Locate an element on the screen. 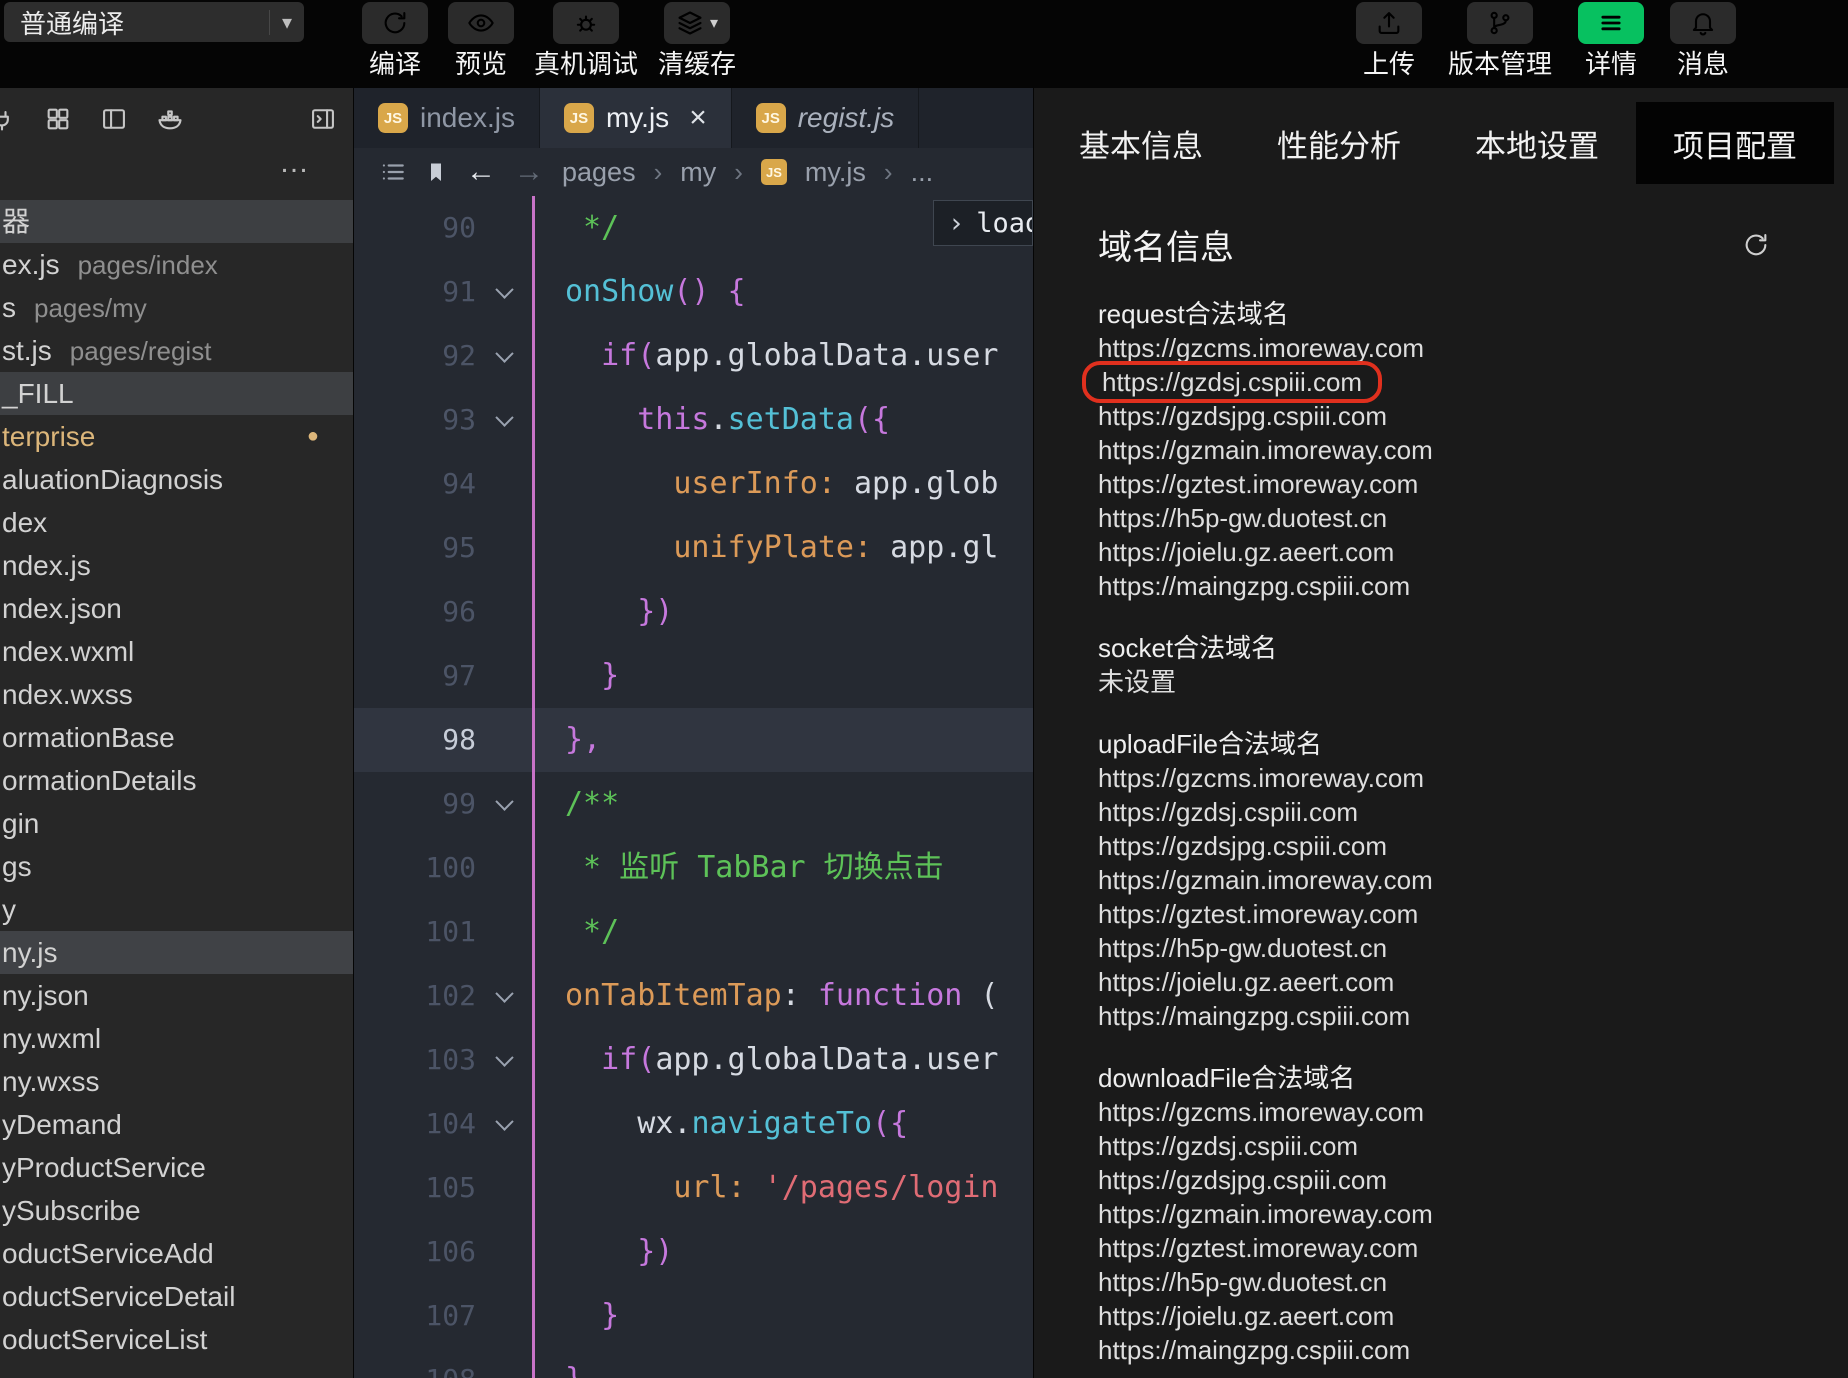 The image size is (1848, 1378). upload-button: 上传 is located at coordinates (1388, 40).